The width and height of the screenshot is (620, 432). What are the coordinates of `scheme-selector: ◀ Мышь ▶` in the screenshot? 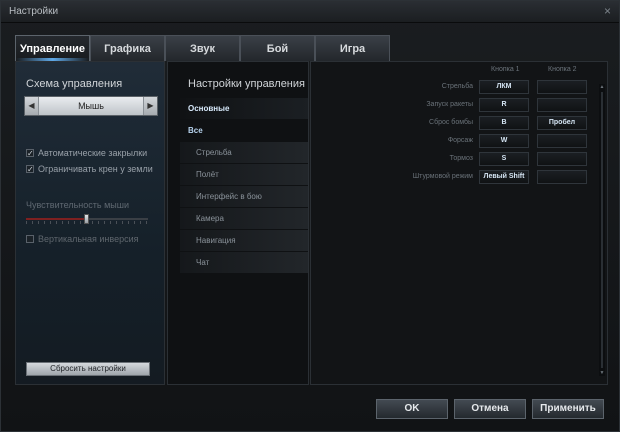 It's located at (91, 106).